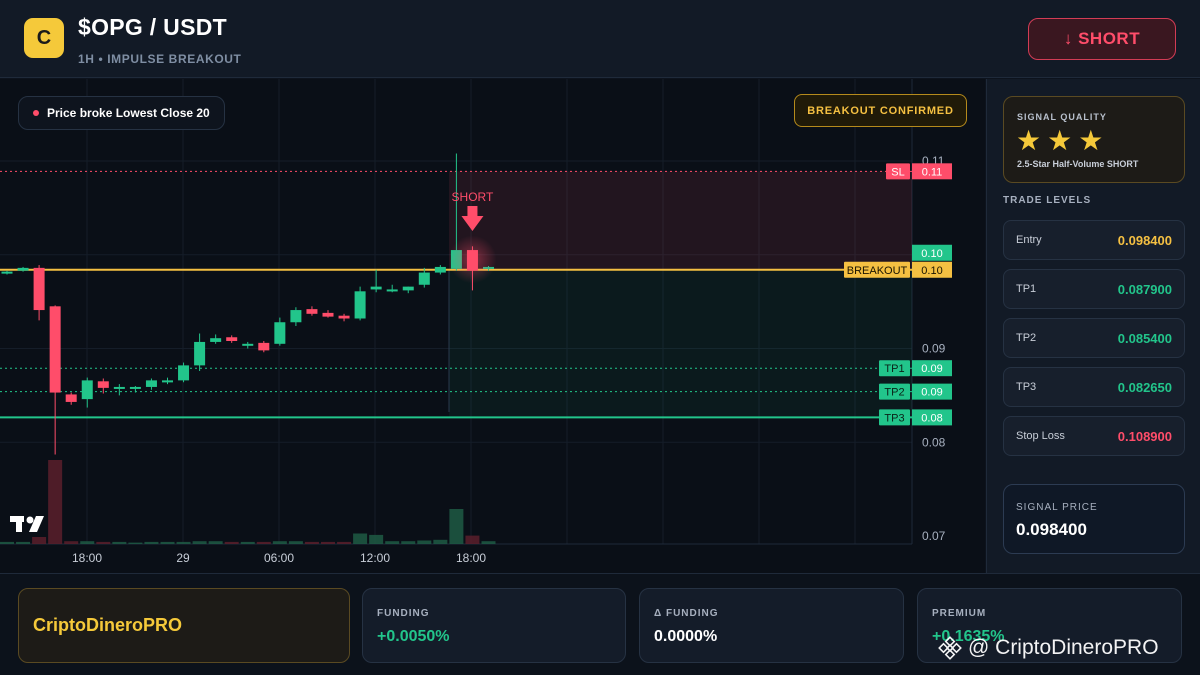 The height and width of the screenshot is (675, 1200). I want to click on short-signal-label: SHORT, so click(473, 197).